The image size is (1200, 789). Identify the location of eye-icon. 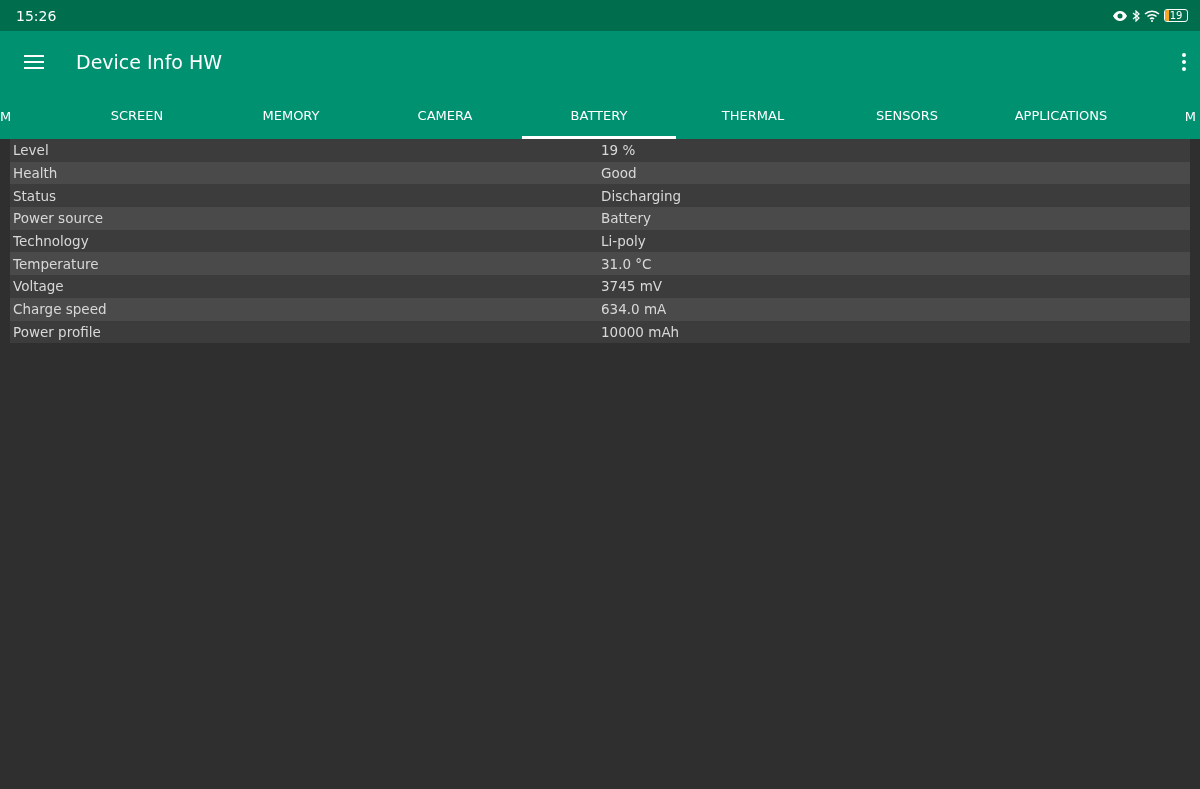
(1120, 15).